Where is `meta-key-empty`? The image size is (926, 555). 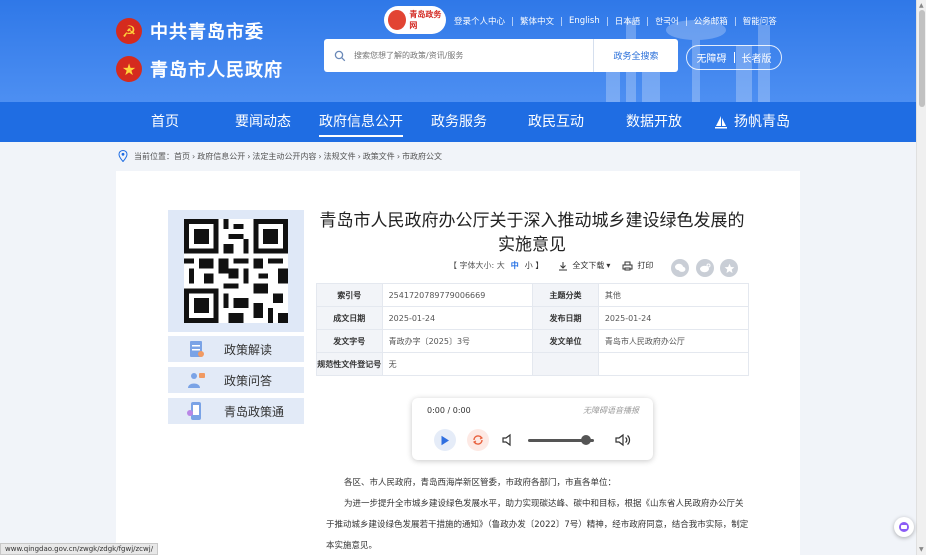
meta-key-empty is located at coordinates (565, 364).